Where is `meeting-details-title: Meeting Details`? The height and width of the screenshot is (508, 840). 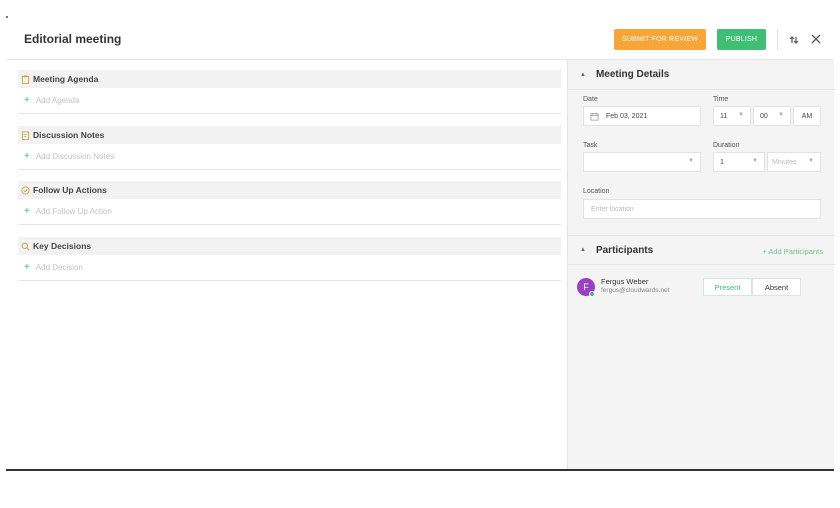 meeting-details-title: Meeting Details is located at coordinates (632, 74).